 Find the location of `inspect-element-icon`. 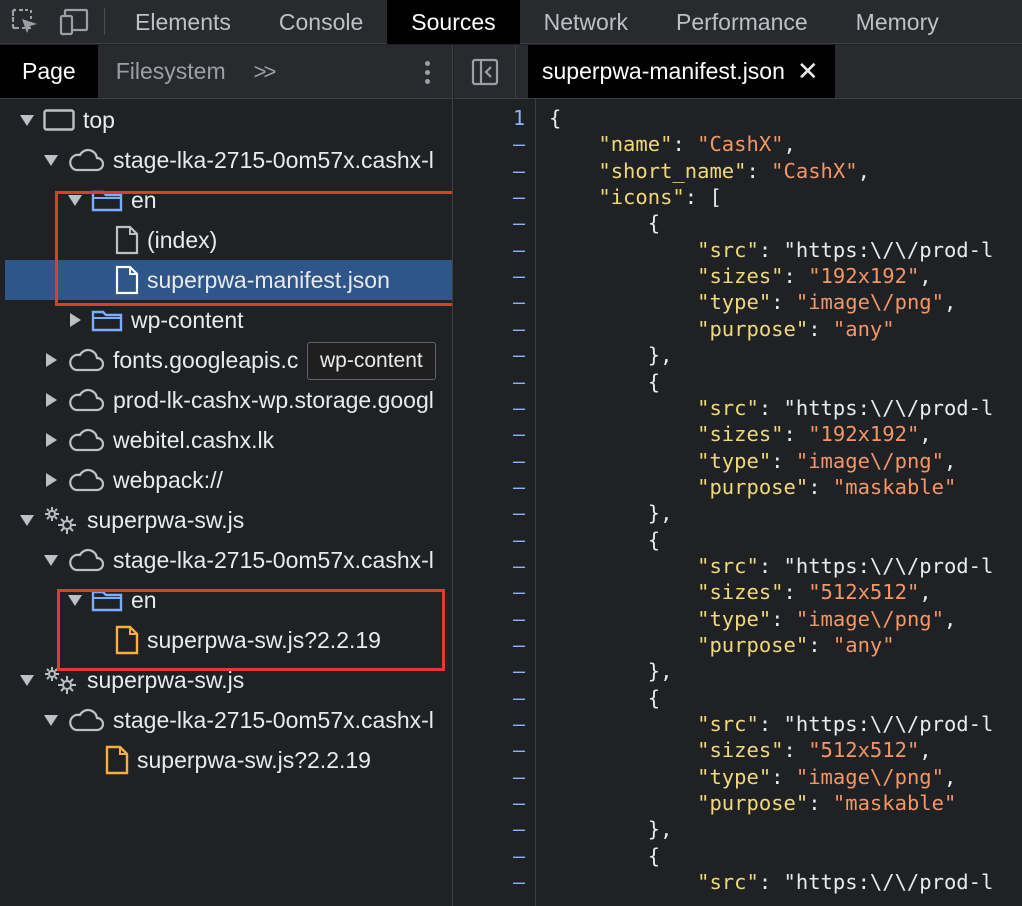

inspect-element-icon is located at coordinates (25, 22).